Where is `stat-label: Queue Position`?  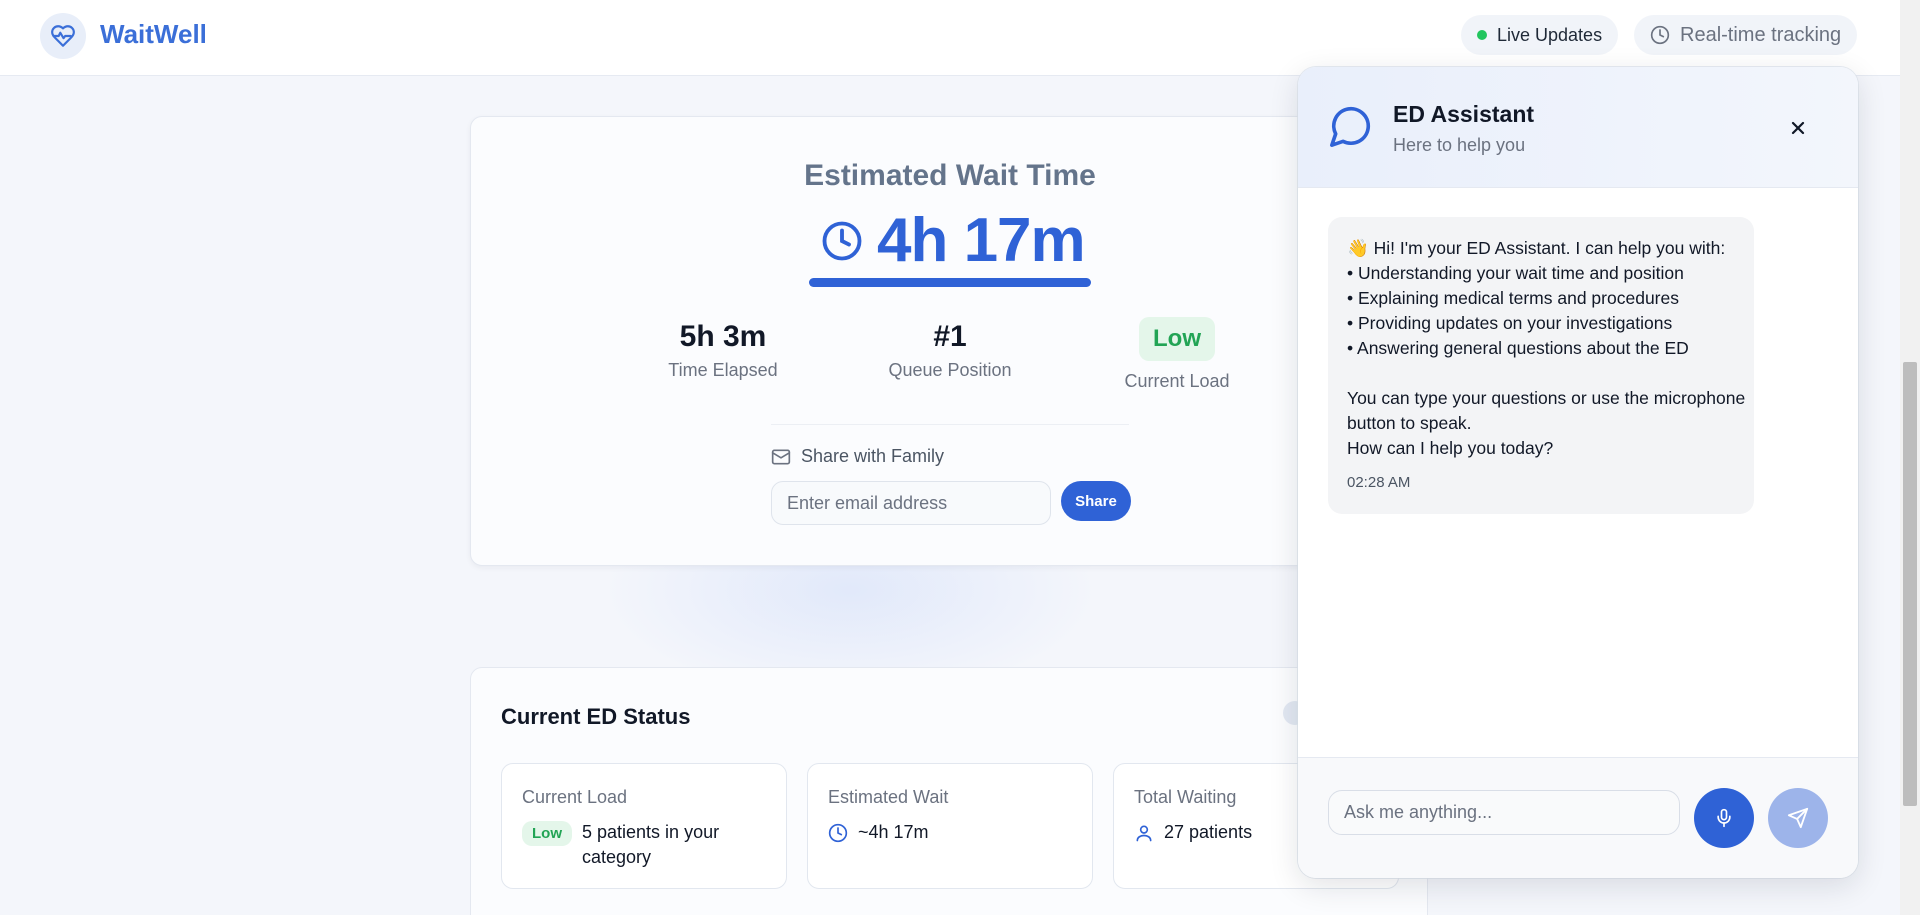
stat-label: Queue Position is located at coordinates (950, 370).